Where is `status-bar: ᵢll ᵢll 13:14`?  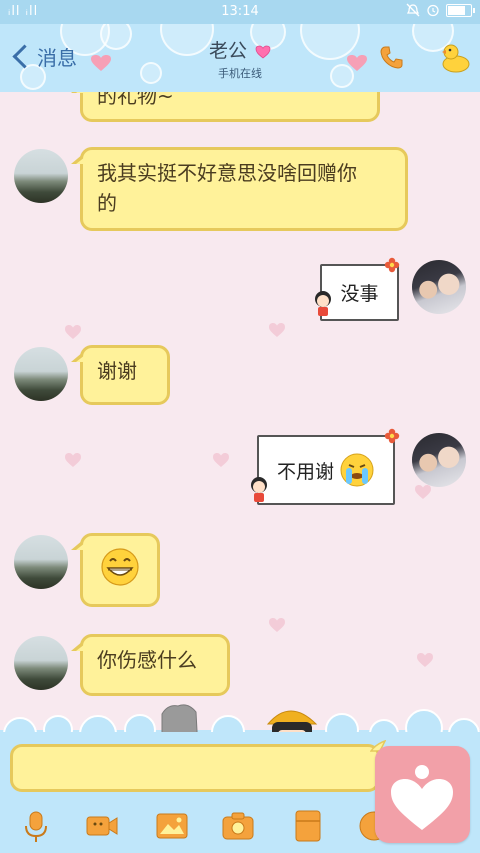
status-bar: ᵢll ᵢll 13:14 is located at coordinates (240, 12).